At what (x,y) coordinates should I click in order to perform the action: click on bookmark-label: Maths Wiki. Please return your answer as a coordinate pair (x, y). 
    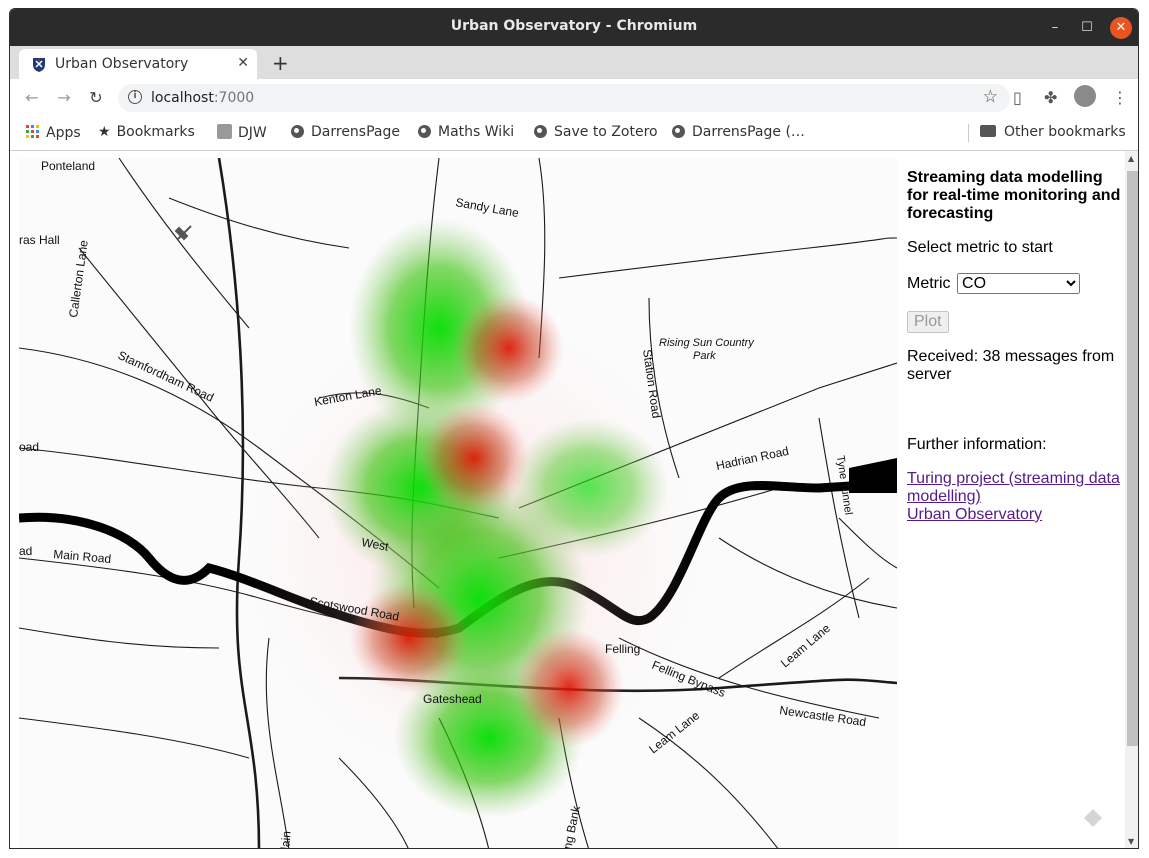
    Looking at the image, I should click on (476, 132).